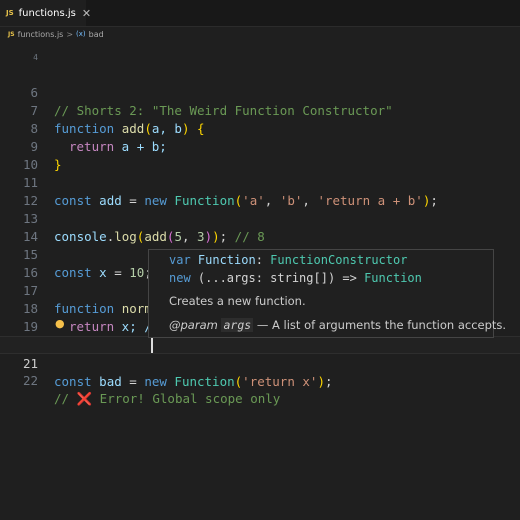 The image size is (520, 520). I want to click on keyword: const, so click(73, 381).